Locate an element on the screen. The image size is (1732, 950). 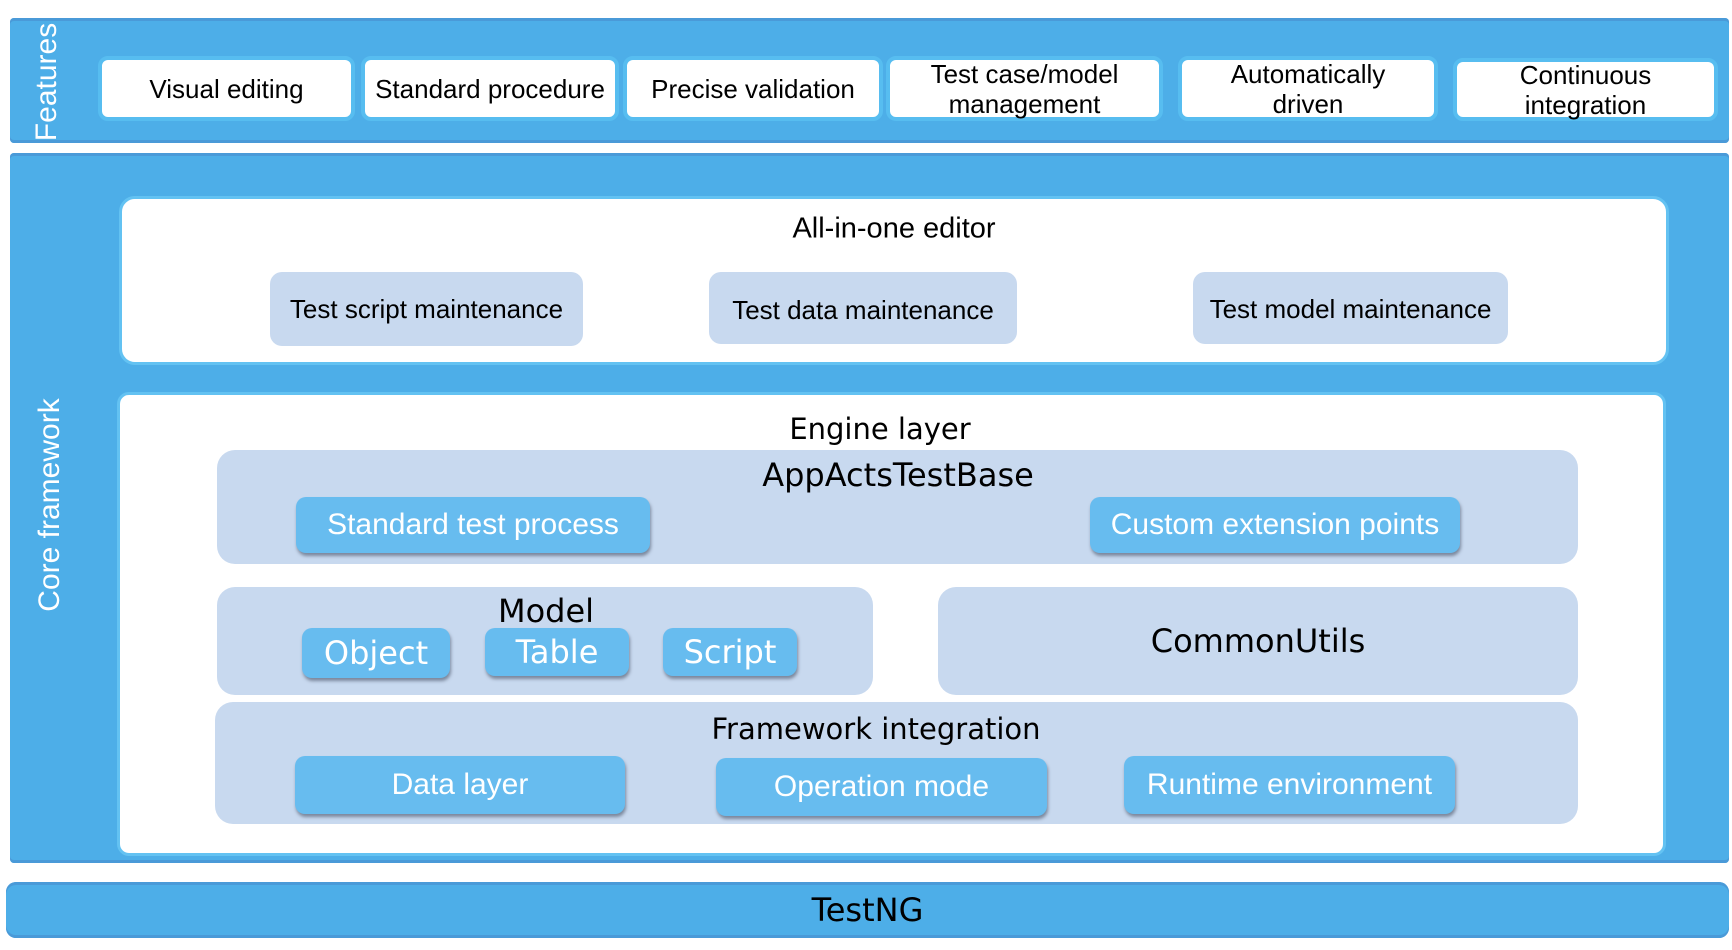
feature-continuous-integration: Continuous integration is located at coordinates (1585, 89).